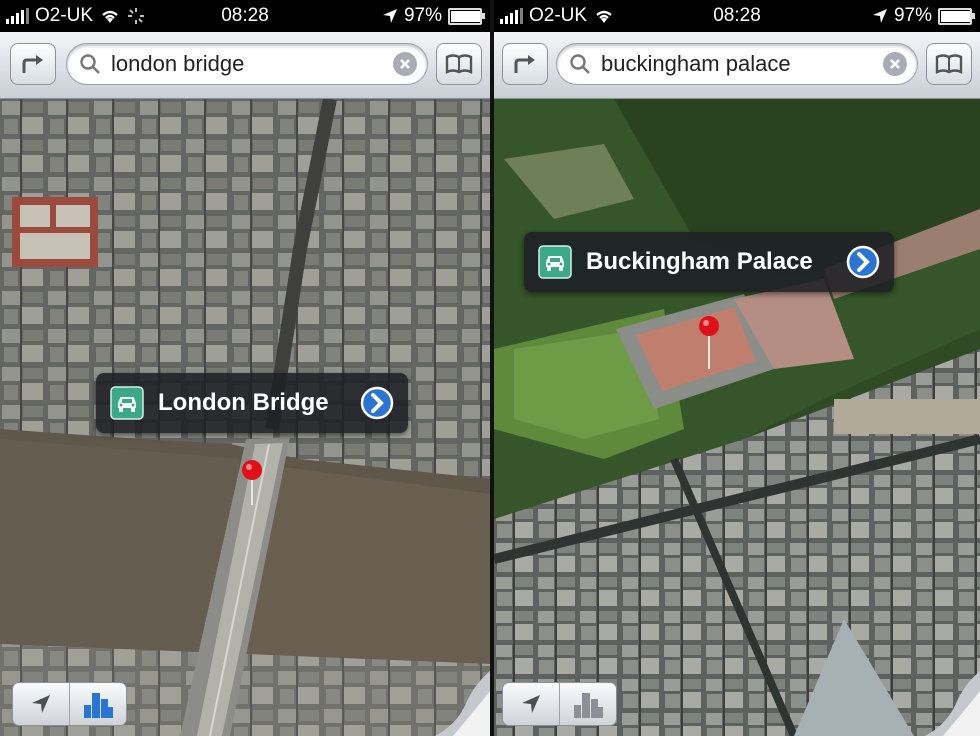 The height and width of the screenshot is (736, 980). I want to click on callout-title: London Bridge, so click(243, 402).